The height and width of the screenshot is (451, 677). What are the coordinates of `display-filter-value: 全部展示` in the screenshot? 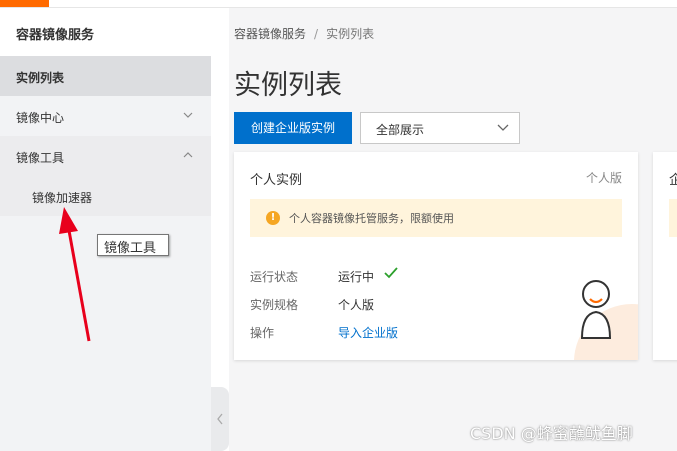 It's located at (400, 130).